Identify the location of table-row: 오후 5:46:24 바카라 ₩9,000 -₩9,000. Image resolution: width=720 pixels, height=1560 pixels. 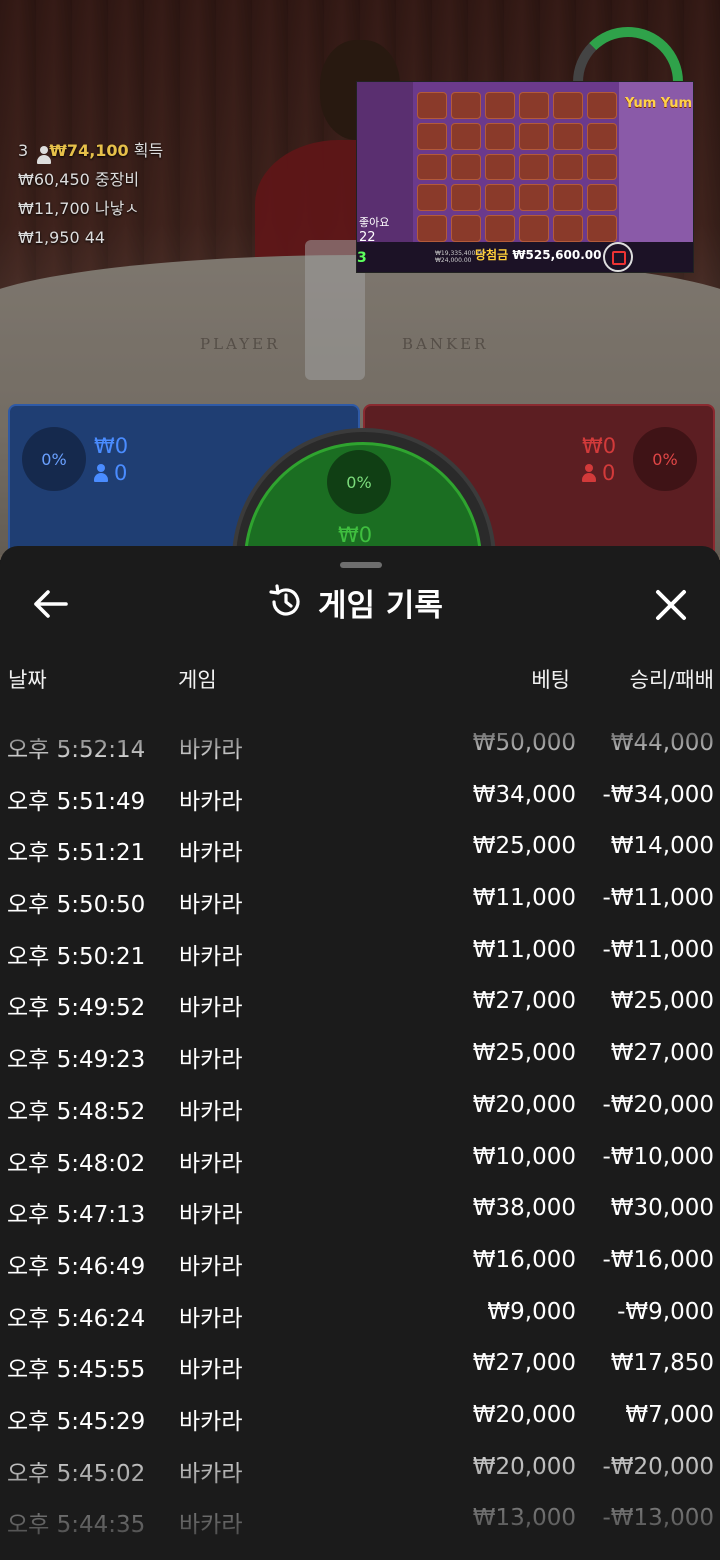
(360, 1325).